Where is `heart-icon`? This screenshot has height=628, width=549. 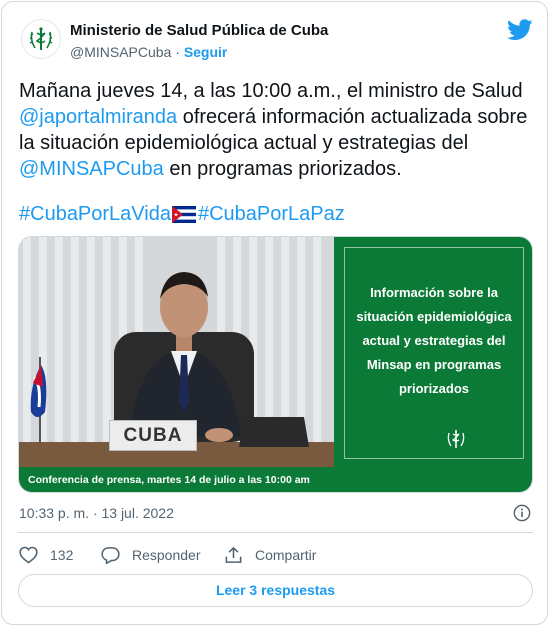
heart-icon is located at coordinates (28, 555).